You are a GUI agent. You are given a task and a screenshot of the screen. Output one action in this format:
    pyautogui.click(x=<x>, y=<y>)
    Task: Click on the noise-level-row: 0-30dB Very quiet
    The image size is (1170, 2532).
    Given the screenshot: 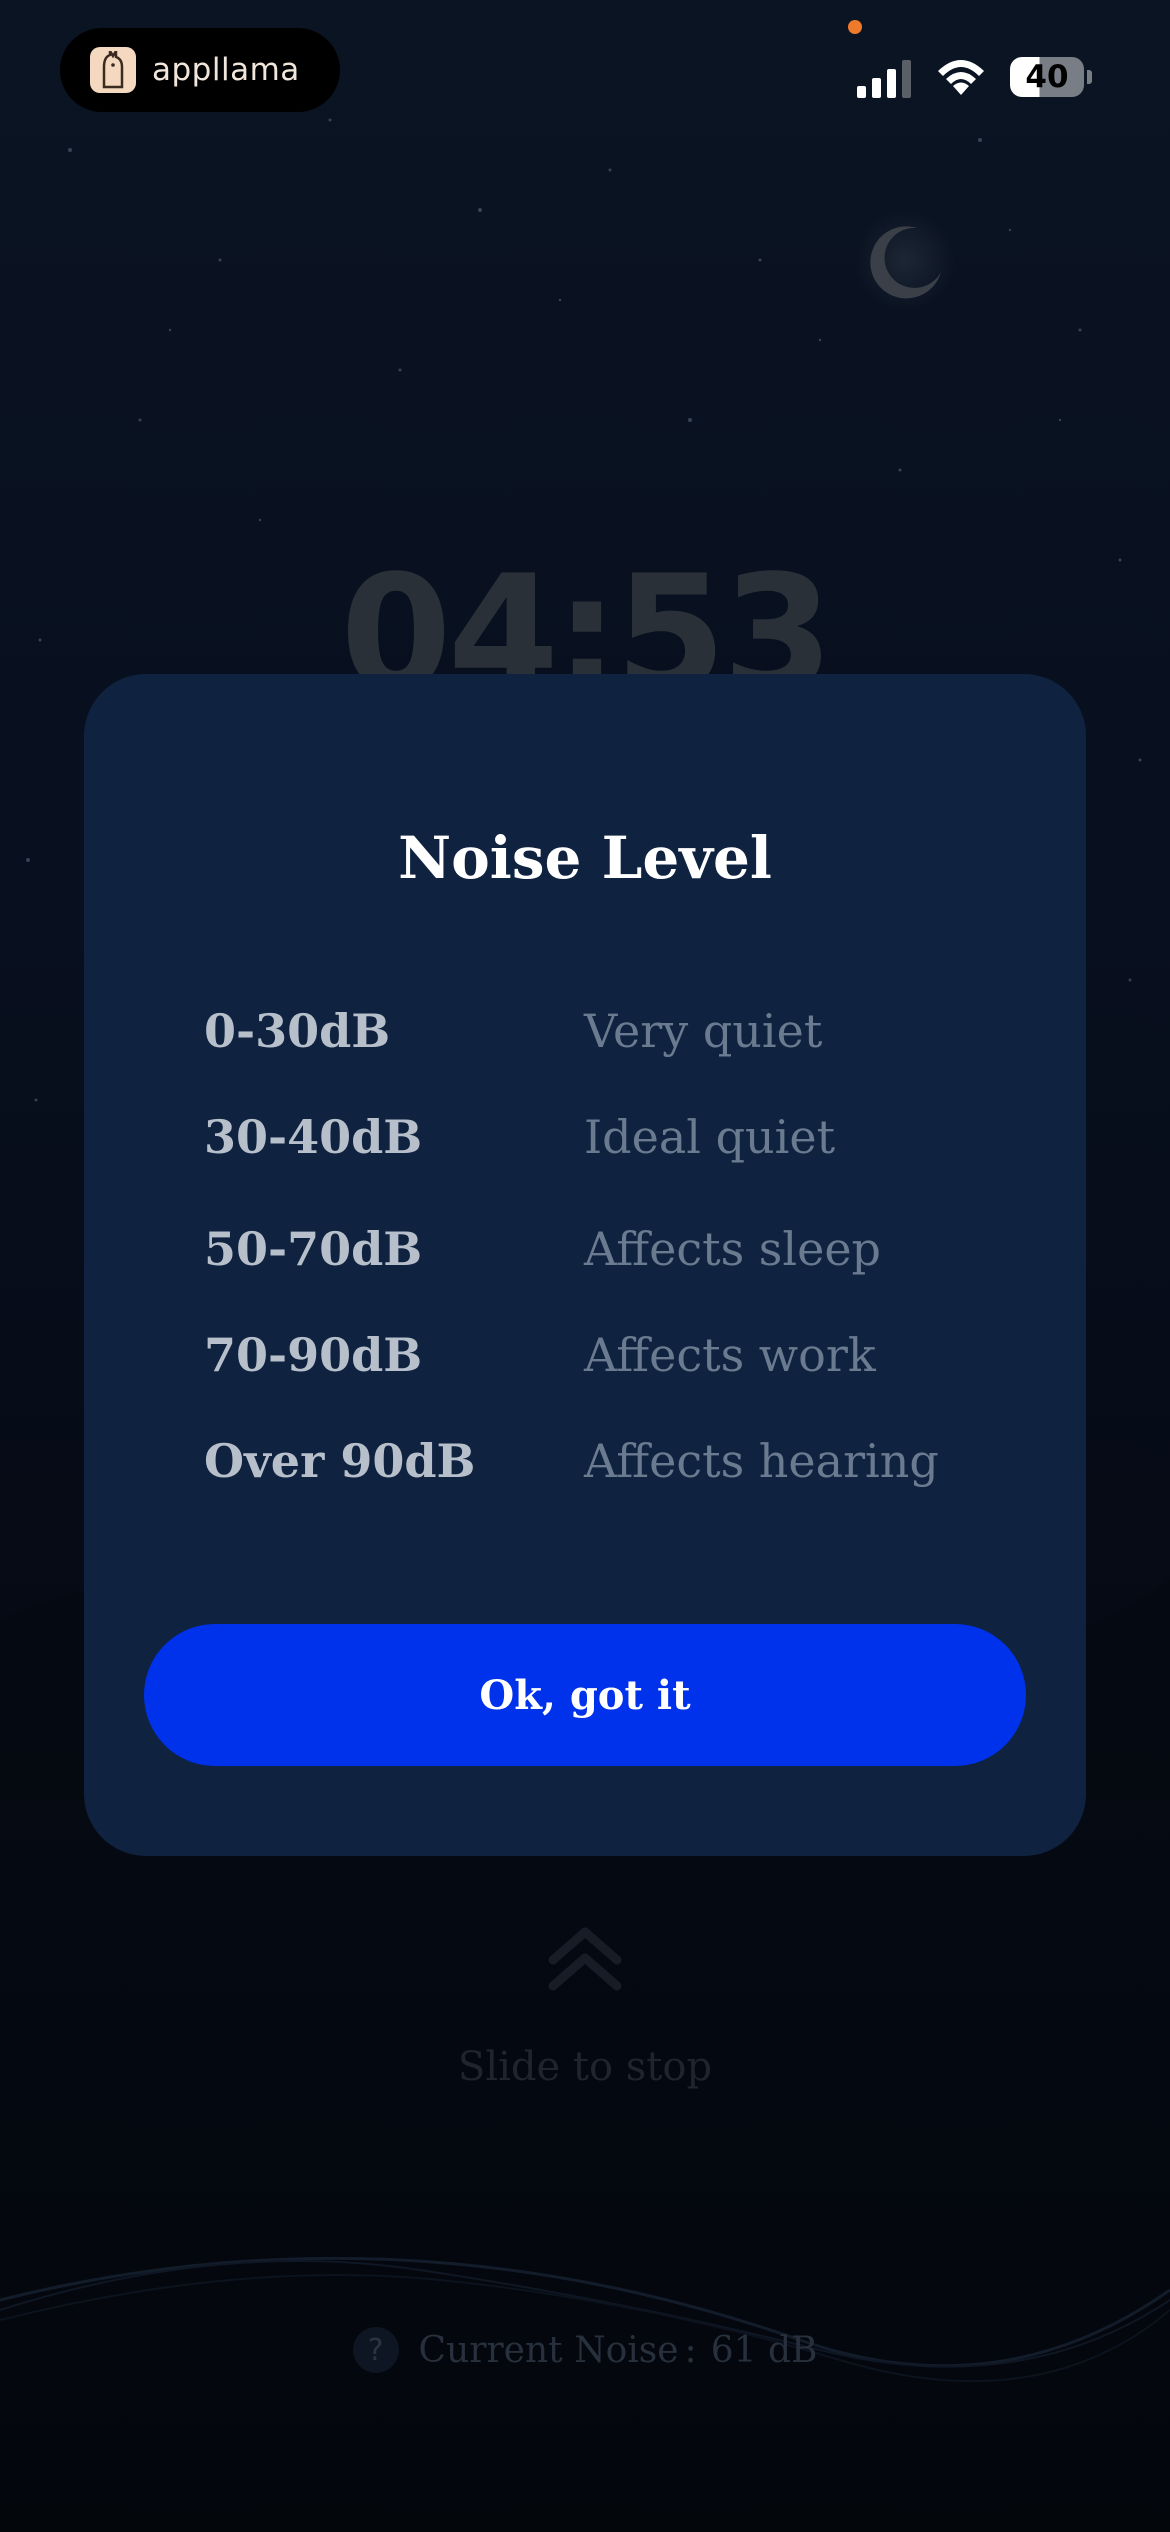 What is the action you would take?
    pyautogui.click(x=604, y=1039)
    